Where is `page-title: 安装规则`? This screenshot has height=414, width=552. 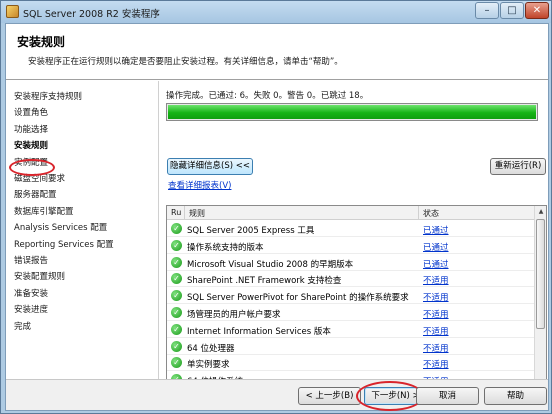
page-title: 安装规则 is located at coordinates (41, 42).